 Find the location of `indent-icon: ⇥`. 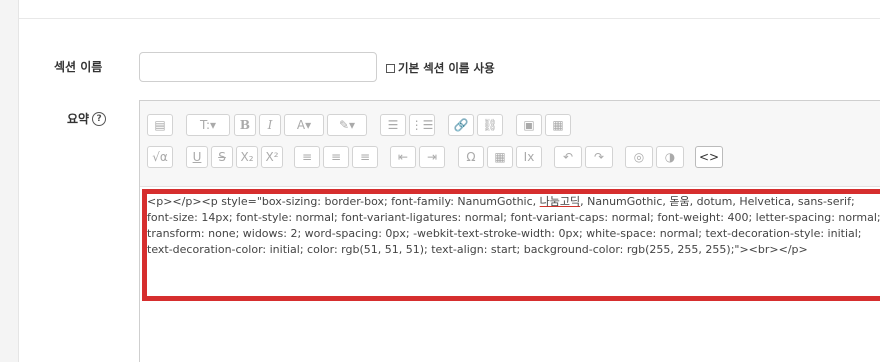

indent-icon: ⇥ is located at coordinates (432, 157).